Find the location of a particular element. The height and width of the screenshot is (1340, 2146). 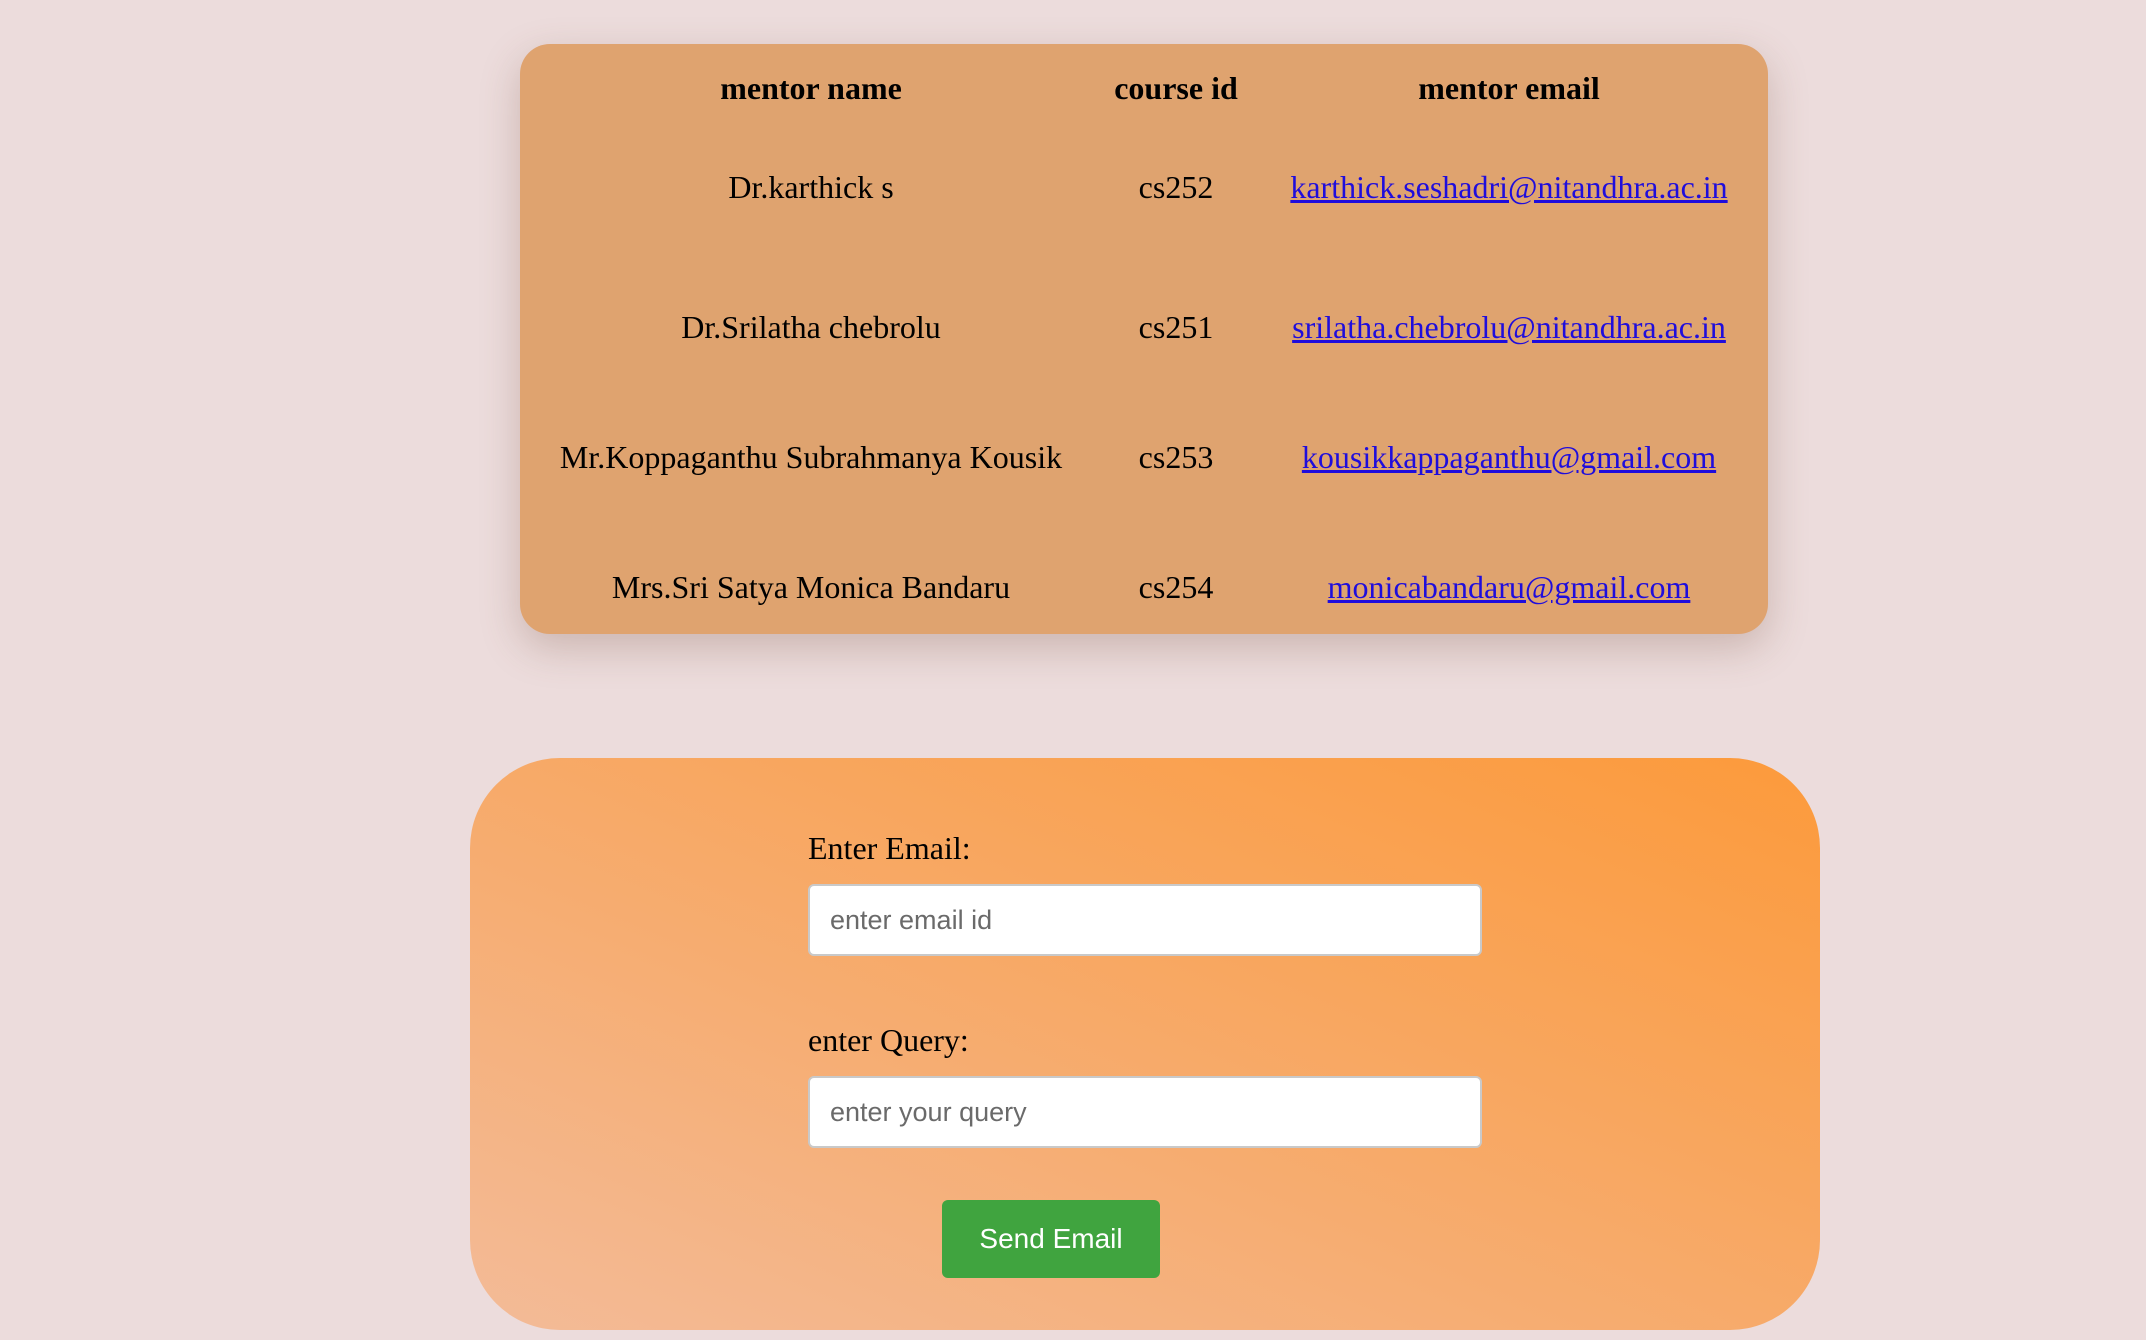

course-id-cell: cs253 is located at coordinates (1176, 456).